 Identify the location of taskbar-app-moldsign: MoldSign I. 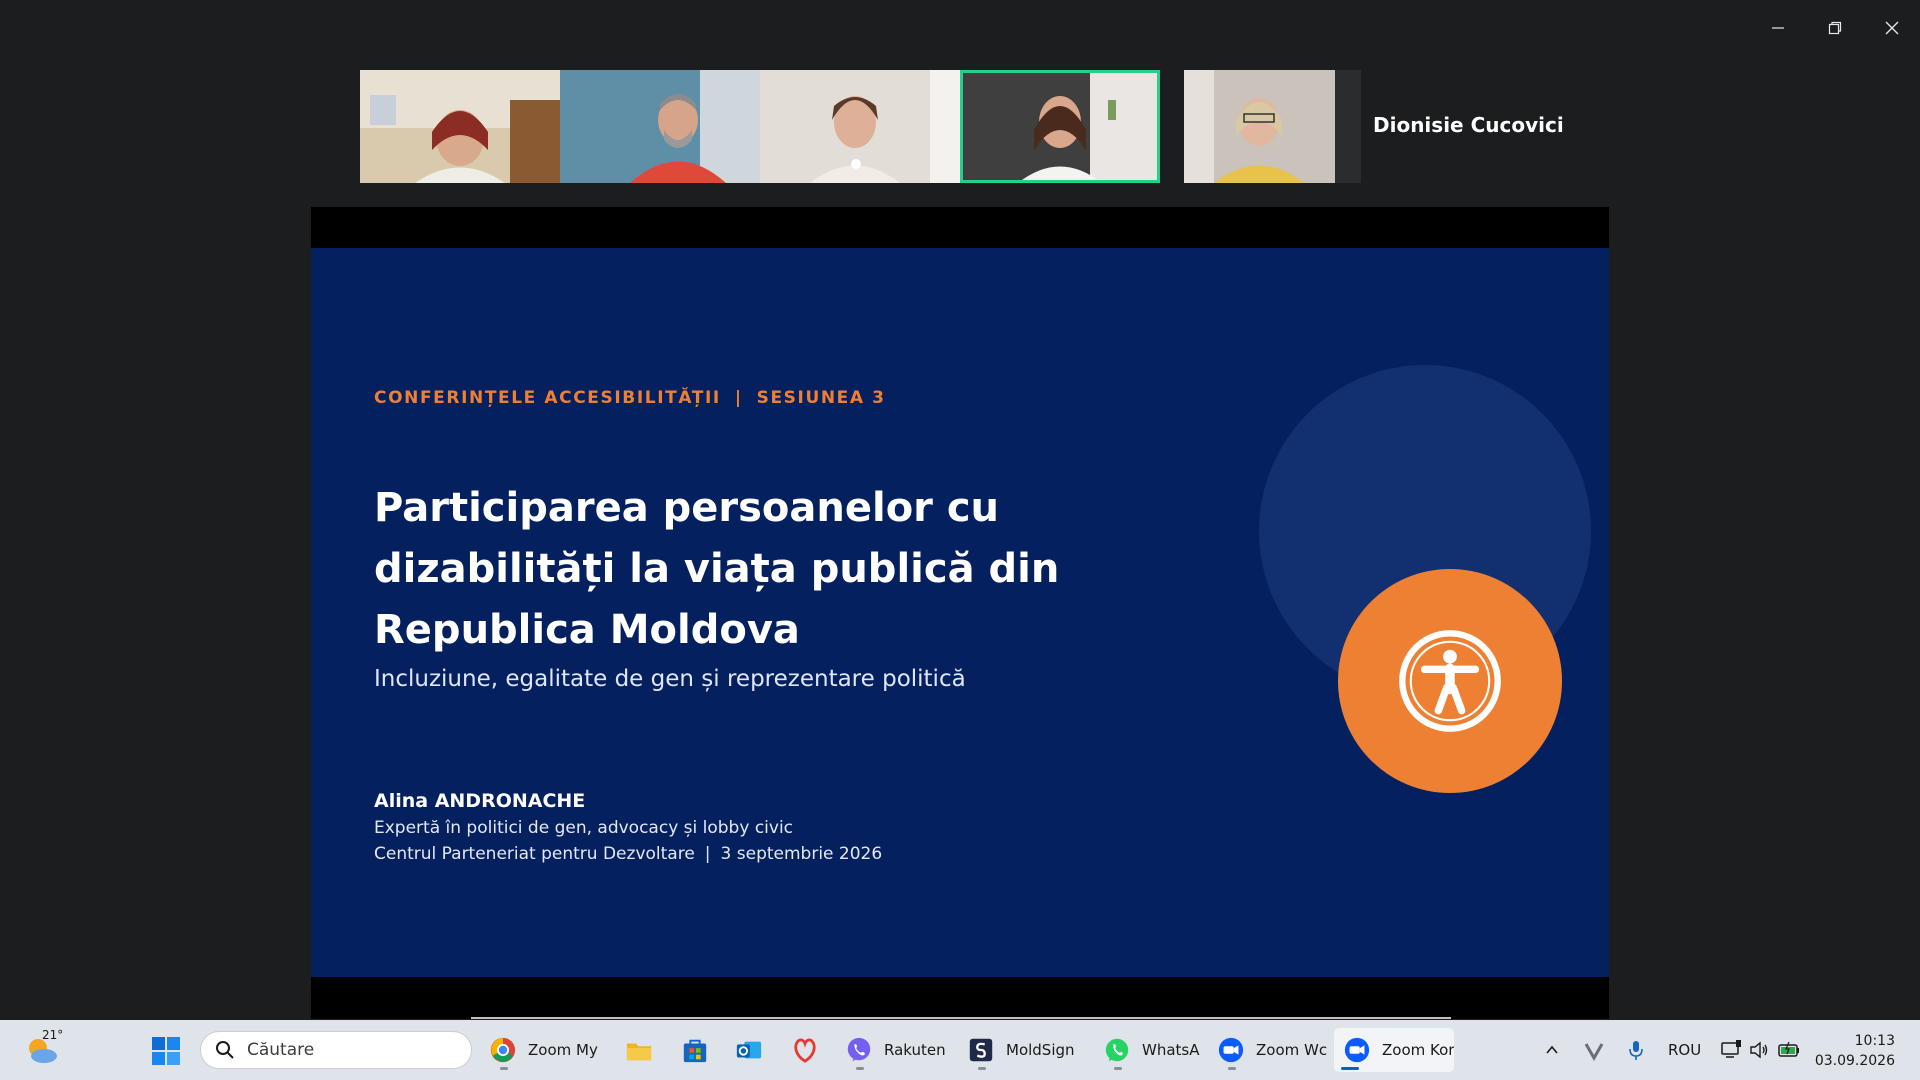
(1023, 1050).